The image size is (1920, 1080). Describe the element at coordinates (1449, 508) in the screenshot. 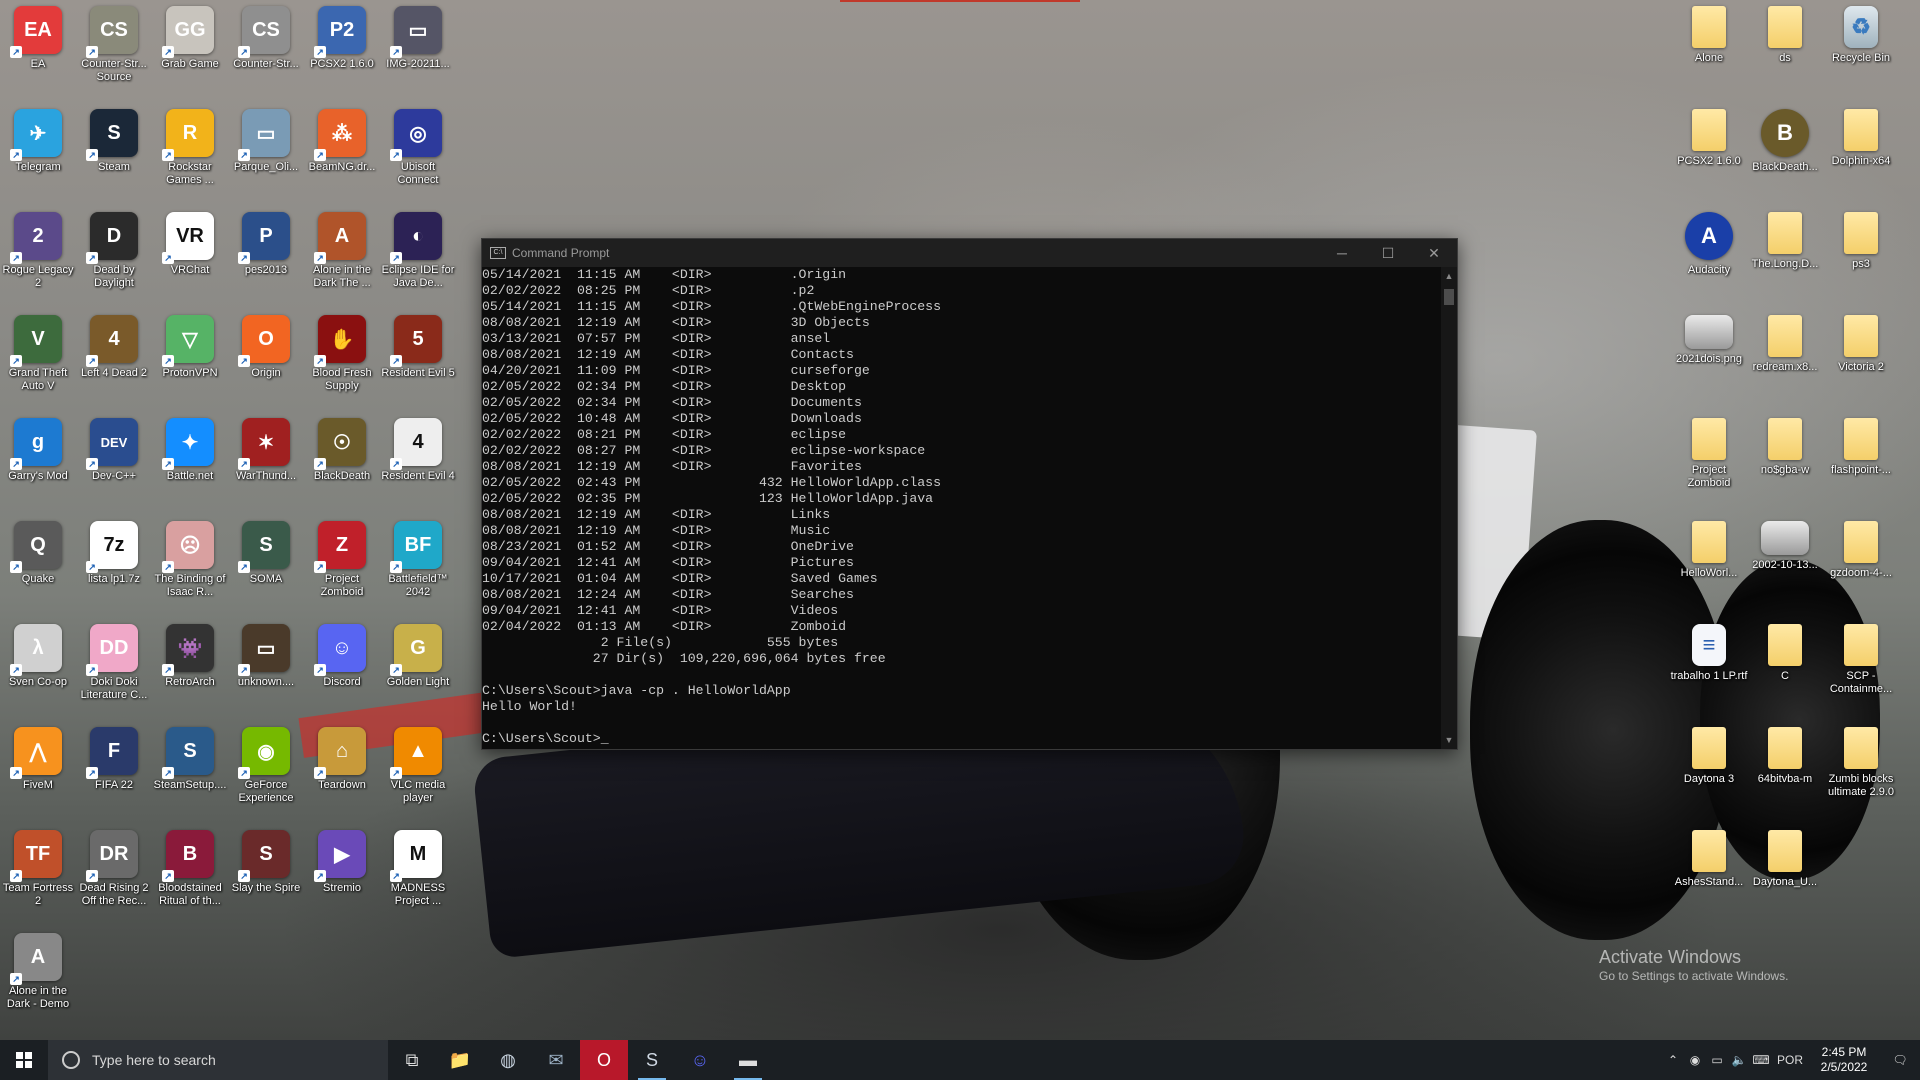

I see `vertical-scrollbar: ▲ ▼` at that location.